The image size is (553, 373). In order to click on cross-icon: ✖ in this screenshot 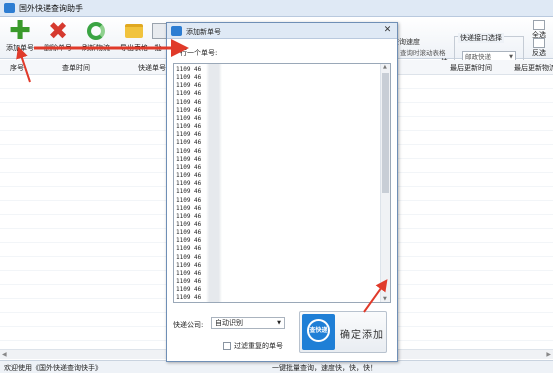, I will do `click(58, 31)`.